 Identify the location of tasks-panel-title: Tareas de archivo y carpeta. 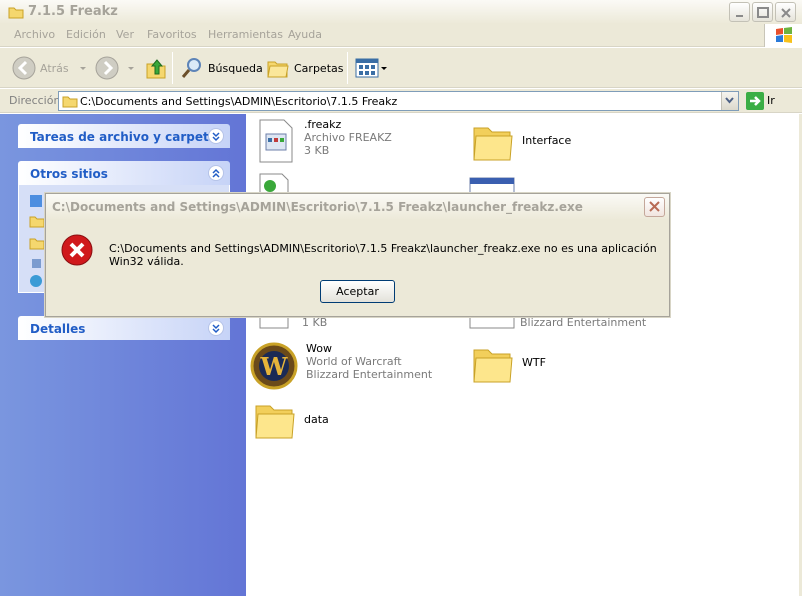
(123, 137).